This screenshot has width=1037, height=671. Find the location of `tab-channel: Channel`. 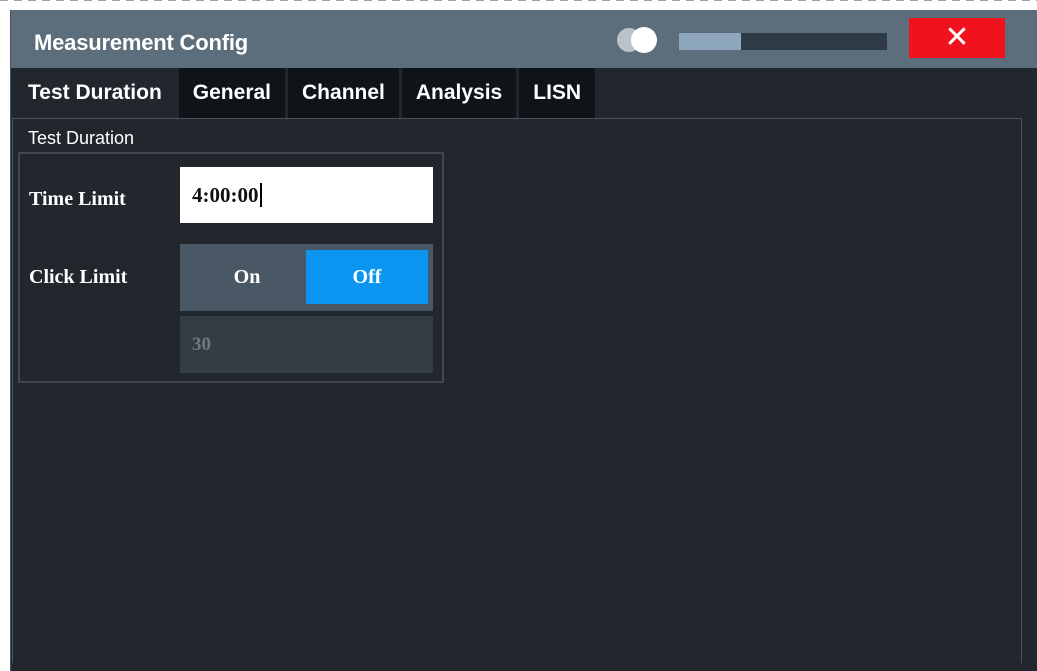

tab-channel: Channel is located at coordinates (343, 93).